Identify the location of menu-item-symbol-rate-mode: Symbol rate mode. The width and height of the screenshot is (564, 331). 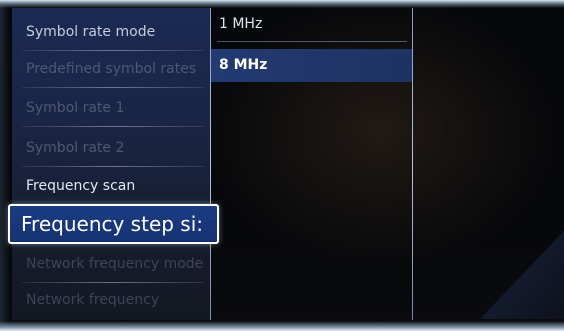
(111, 32).